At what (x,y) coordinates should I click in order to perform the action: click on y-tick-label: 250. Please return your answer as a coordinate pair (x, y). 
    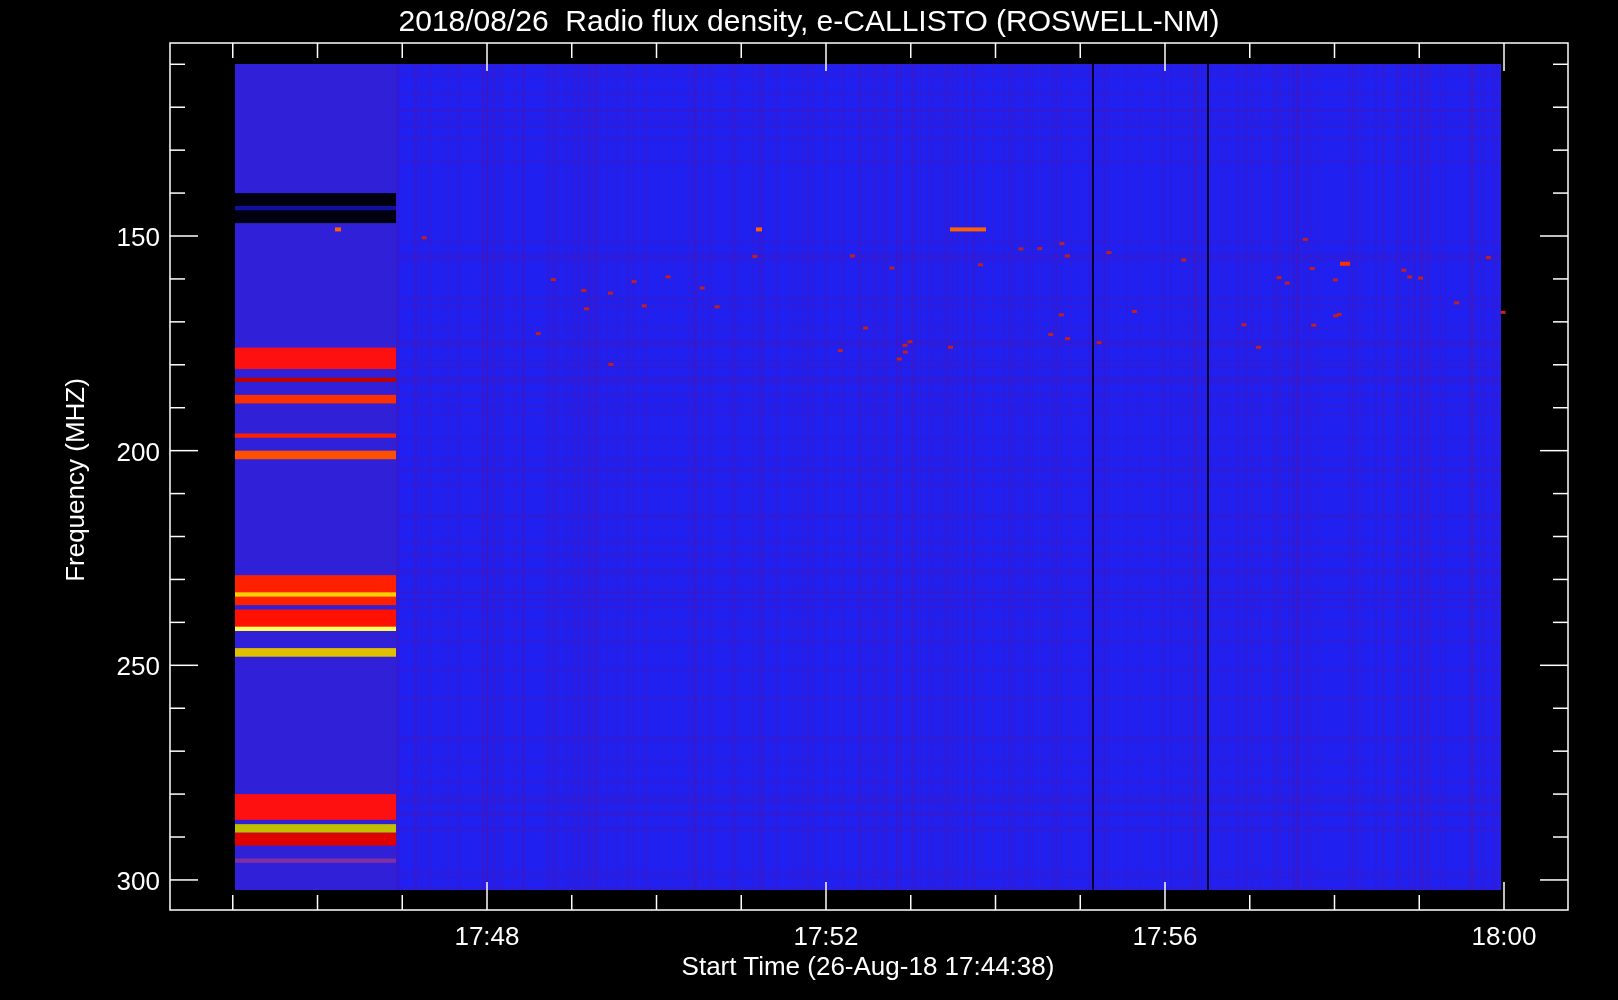
    Looking at the image, I should click on (138, 666).